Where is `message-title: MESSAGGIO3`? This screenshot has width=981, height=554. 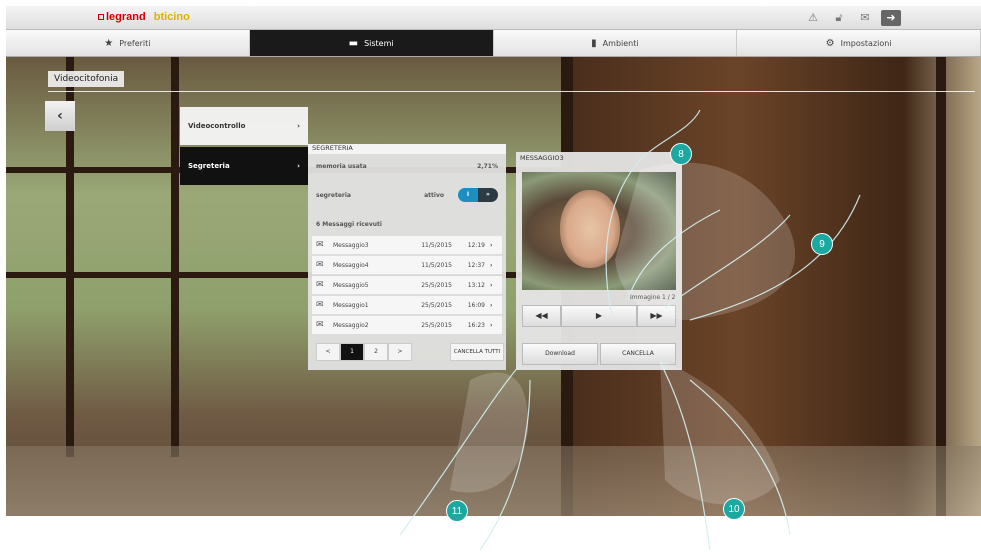
message-title: MESSAGGIO3 is located at coordinates (542, 158).